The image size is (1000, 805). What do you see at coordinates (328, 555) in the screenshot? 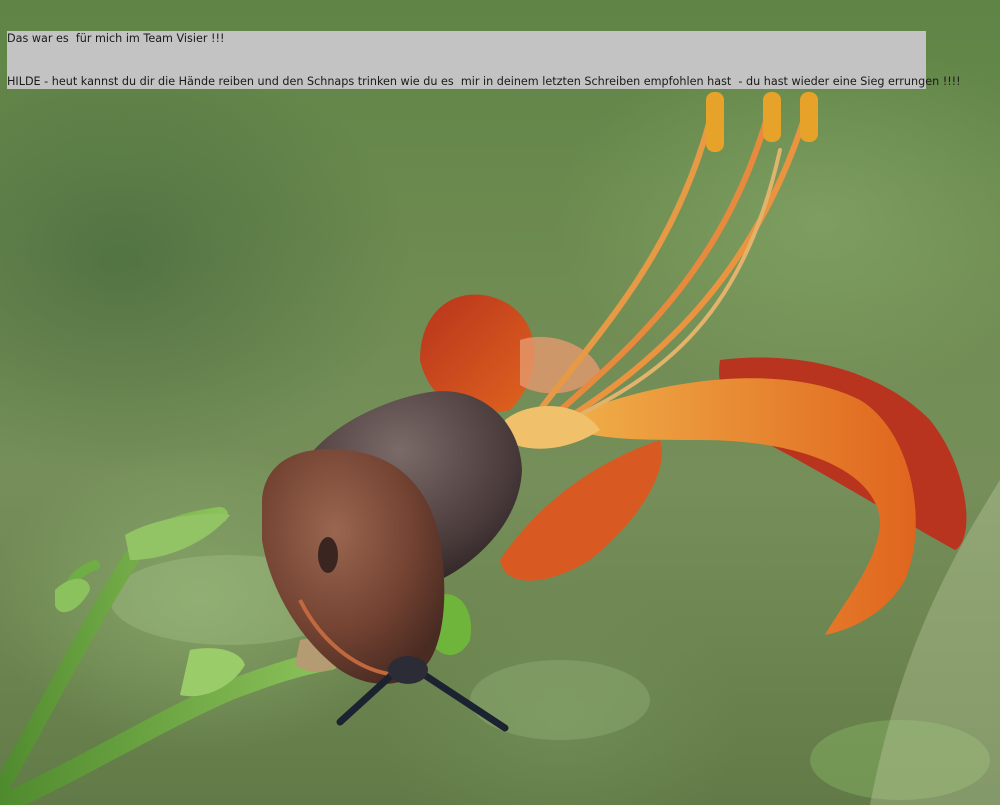
I see `slug-pneumostome` at bounding box center [328, 555].